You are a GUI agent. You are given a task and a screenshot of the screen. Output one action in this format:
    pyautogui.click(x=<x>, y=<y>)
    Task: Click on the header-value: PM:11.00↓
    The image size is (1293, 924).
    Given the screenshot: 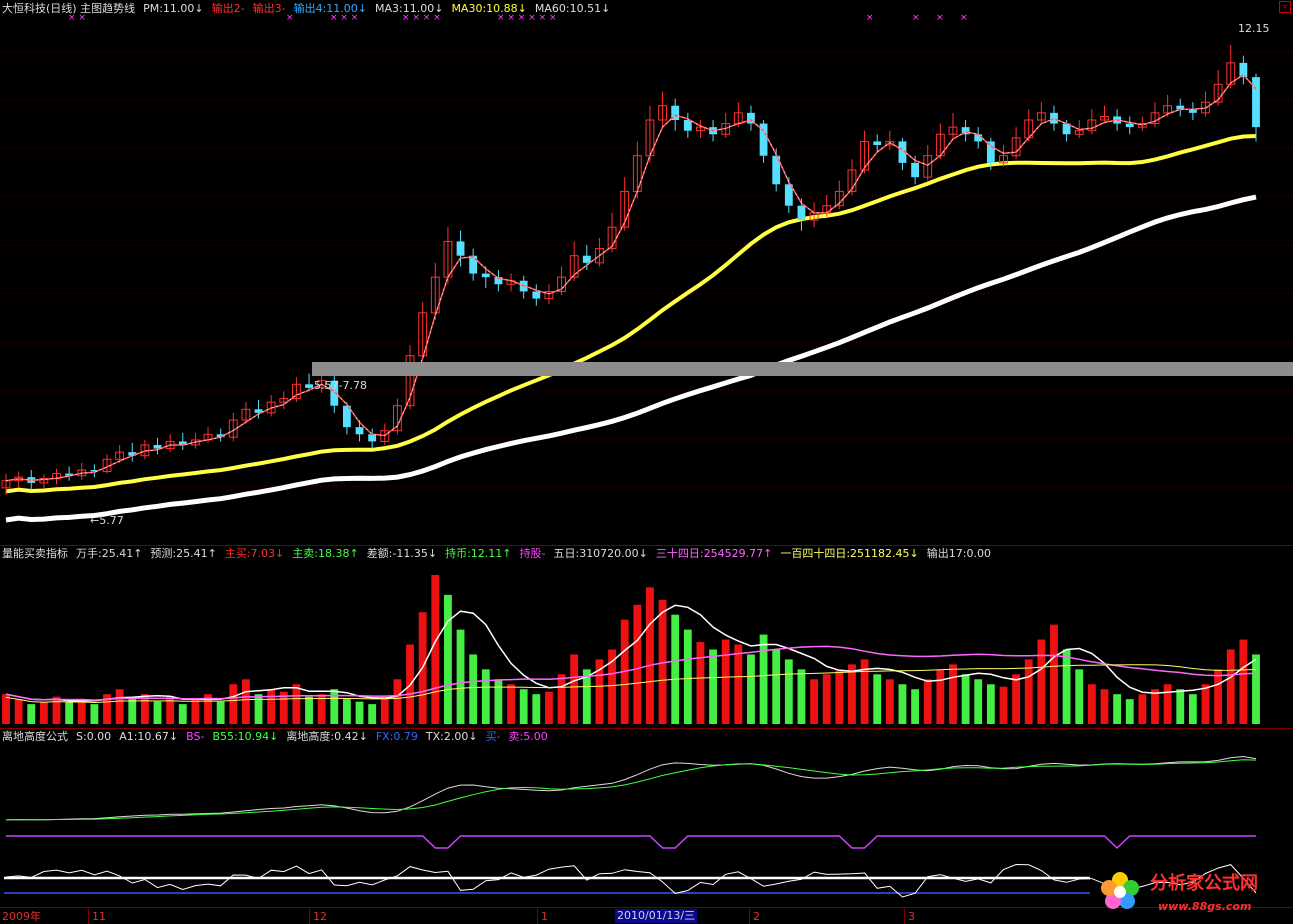 What is the action you would take?
    pyautogui.click(x=173, y=8)
    